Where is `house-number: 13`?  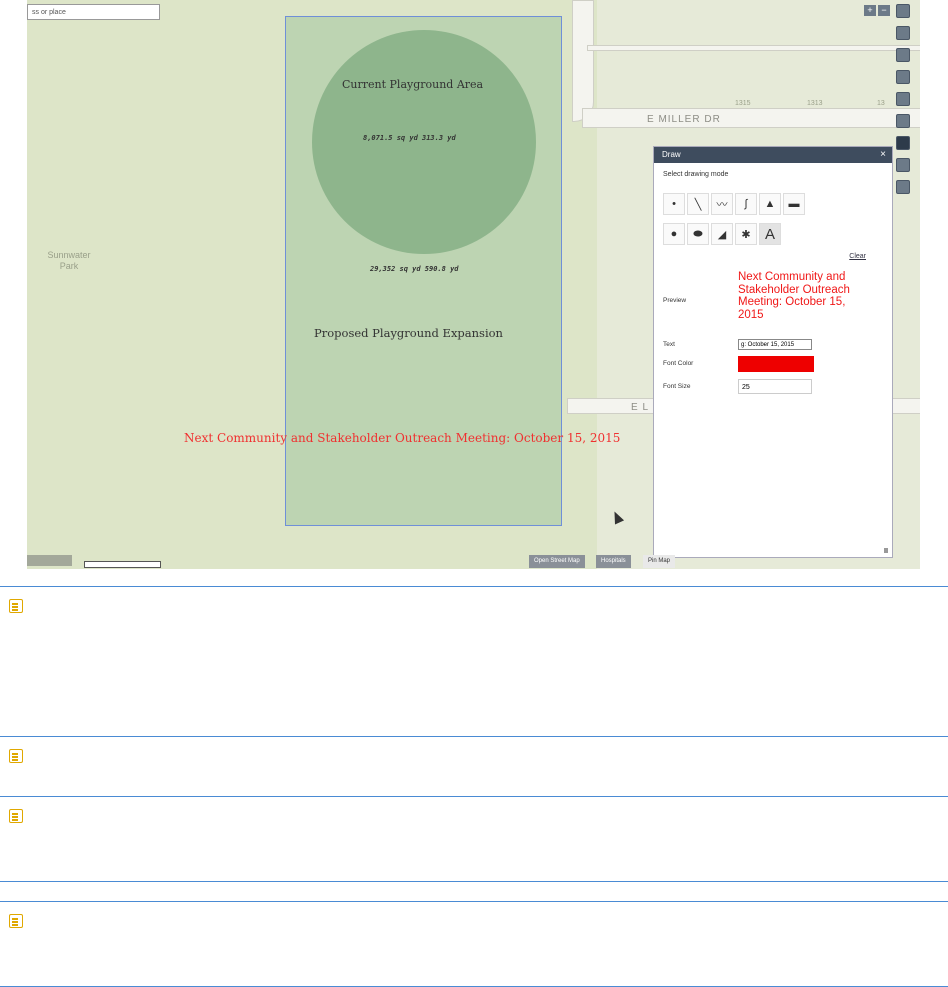
house-number: 13 is located at coordinates (881, 103).